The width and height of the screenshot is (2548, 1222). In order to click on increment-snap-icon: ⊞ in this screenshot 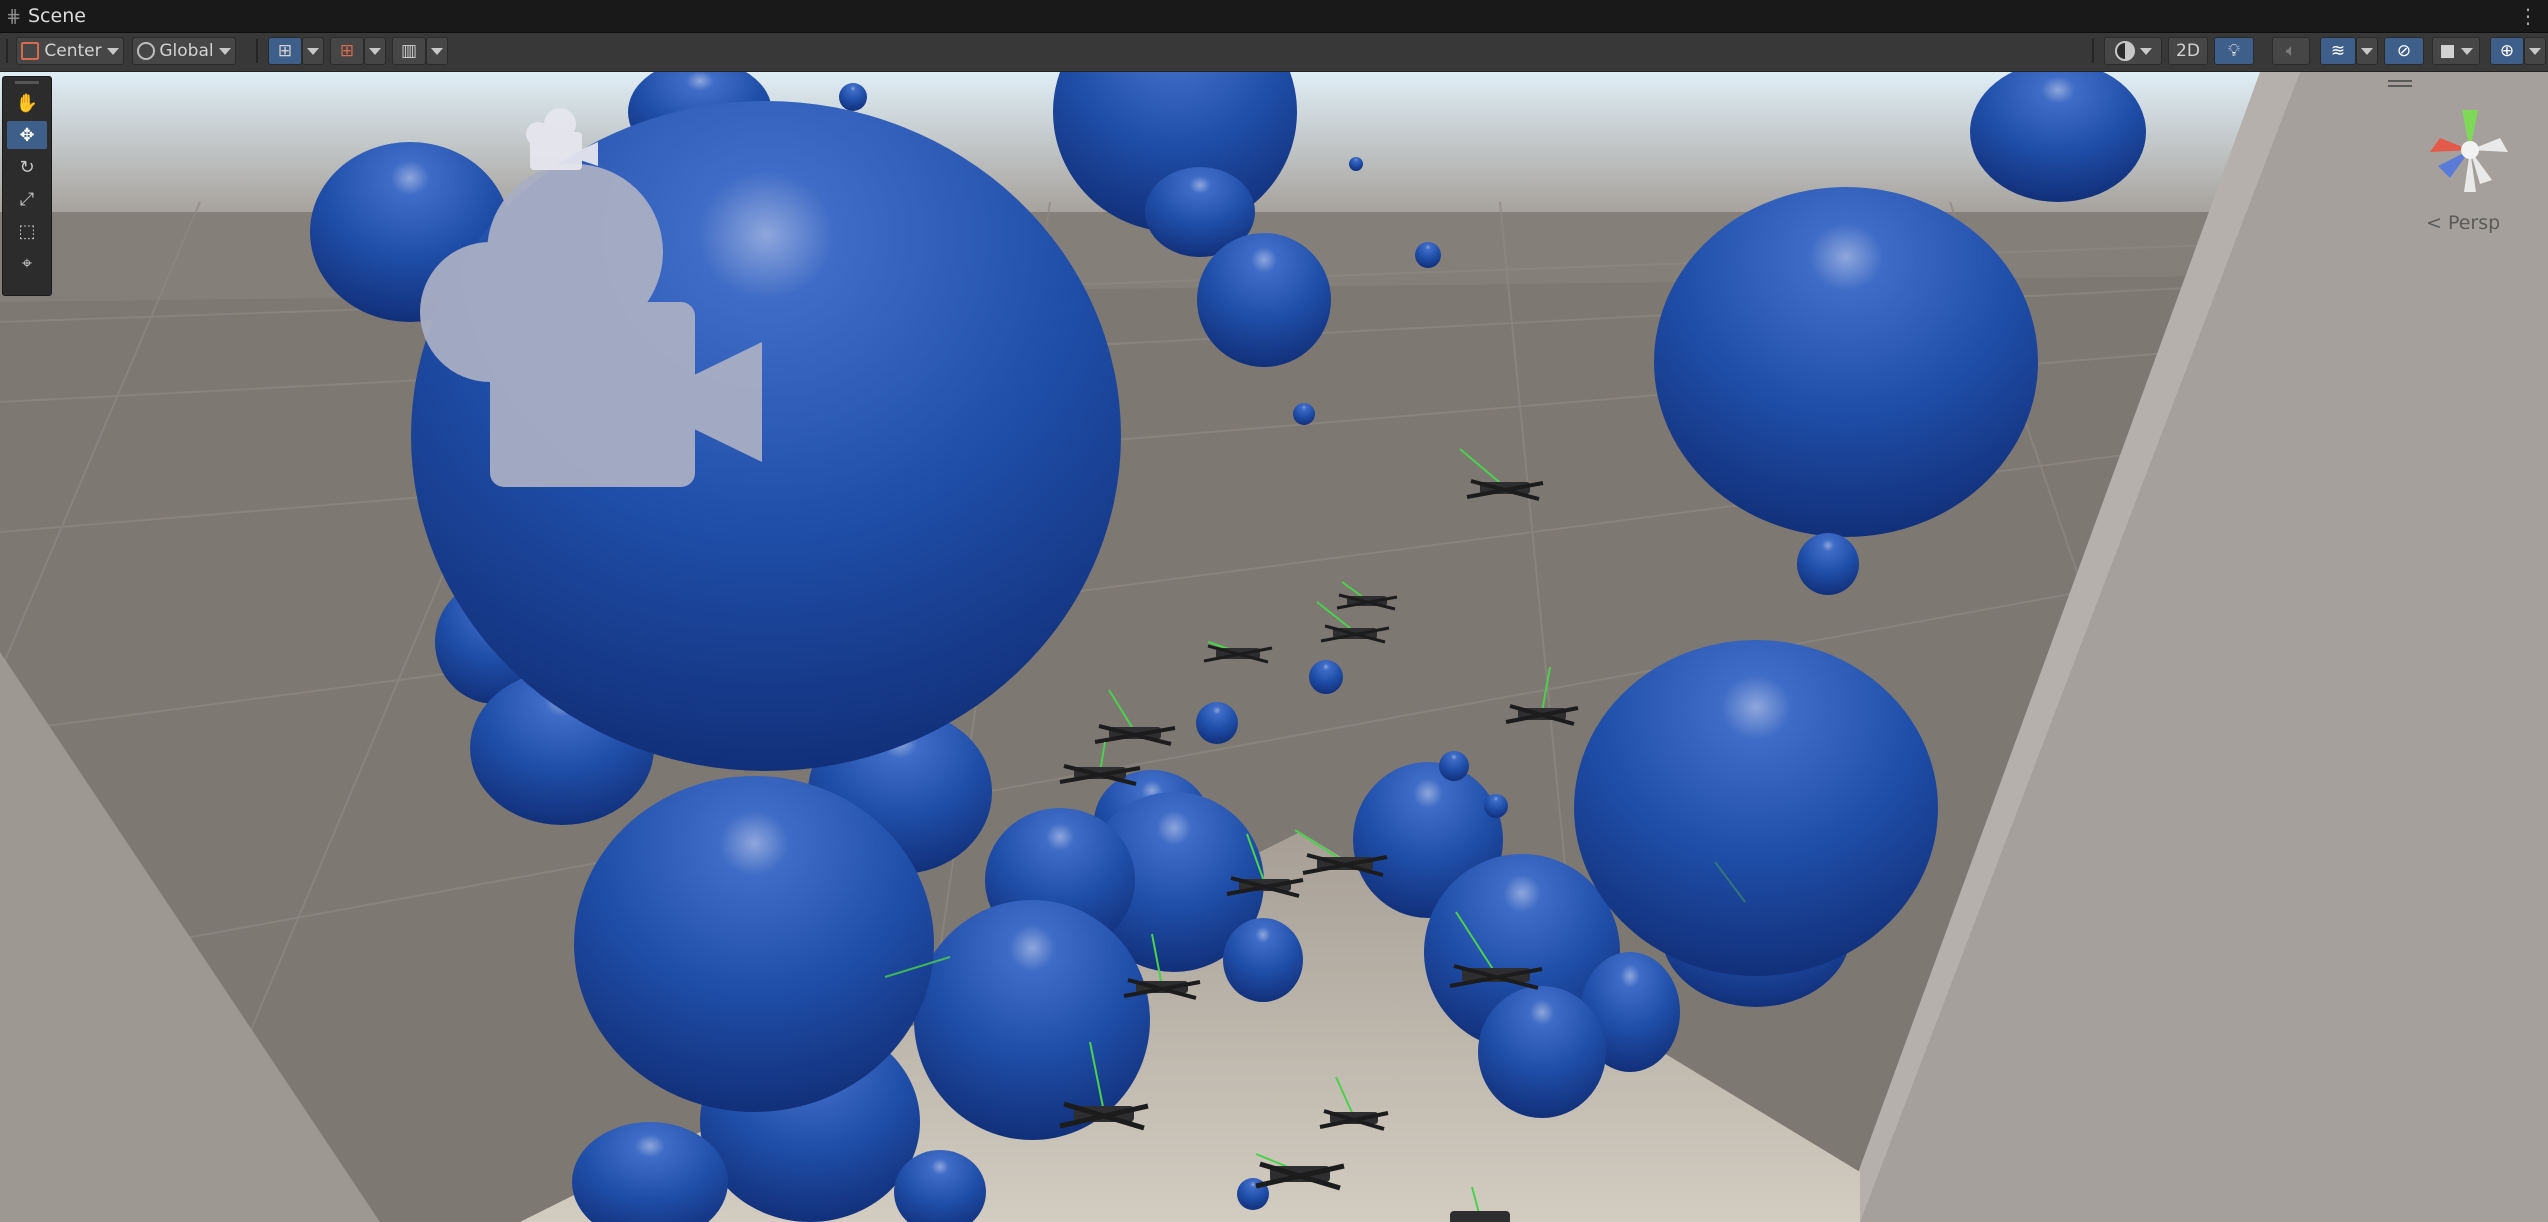, I will do `click(347, 51)`.